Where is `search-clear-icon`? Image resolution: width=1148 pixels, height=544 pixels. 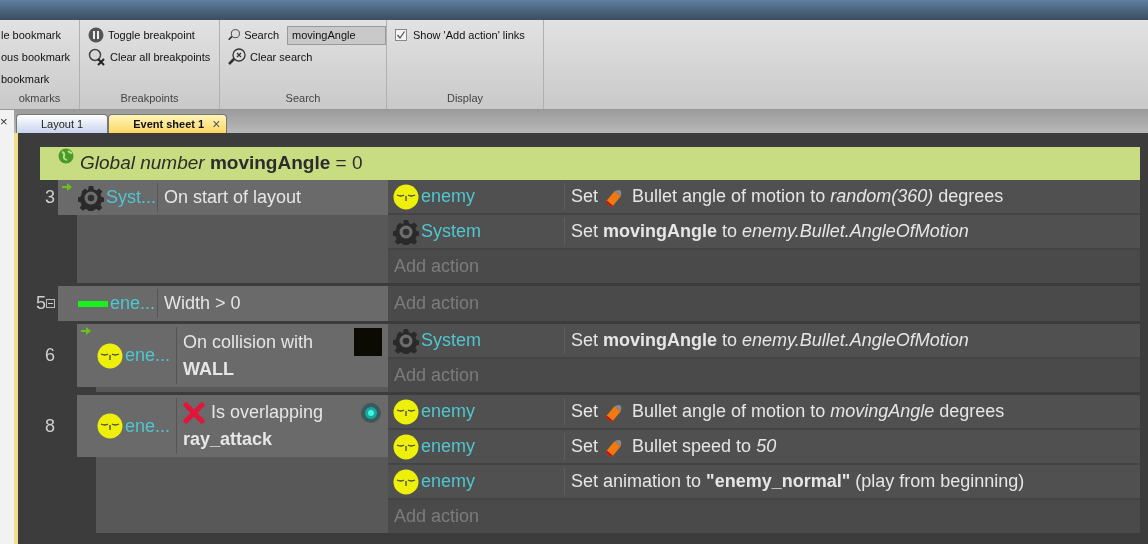 search-clear-icon is located at coordinates (237, 57).